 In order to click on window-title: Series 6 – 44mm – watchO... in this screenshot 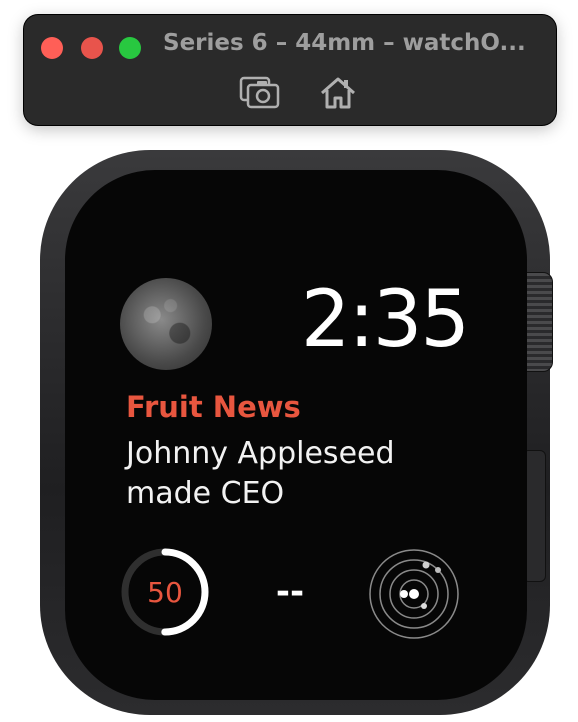, I will do `click(344, 43)`.